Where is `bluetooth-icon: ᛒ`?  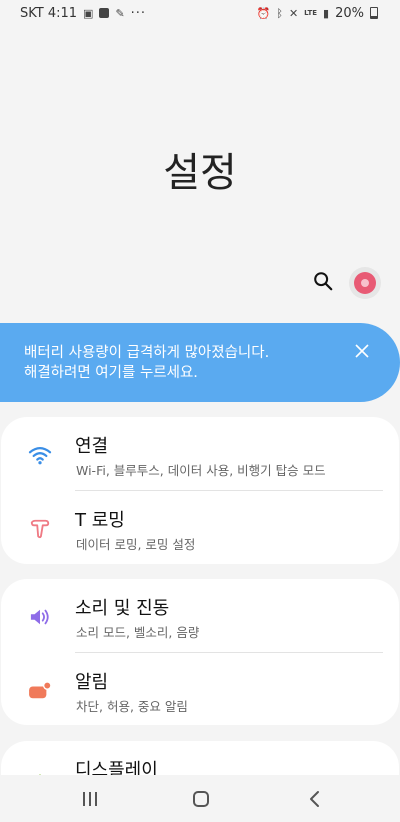
bluetooth-icon: ᛒ is located at coordinates (279, 13).